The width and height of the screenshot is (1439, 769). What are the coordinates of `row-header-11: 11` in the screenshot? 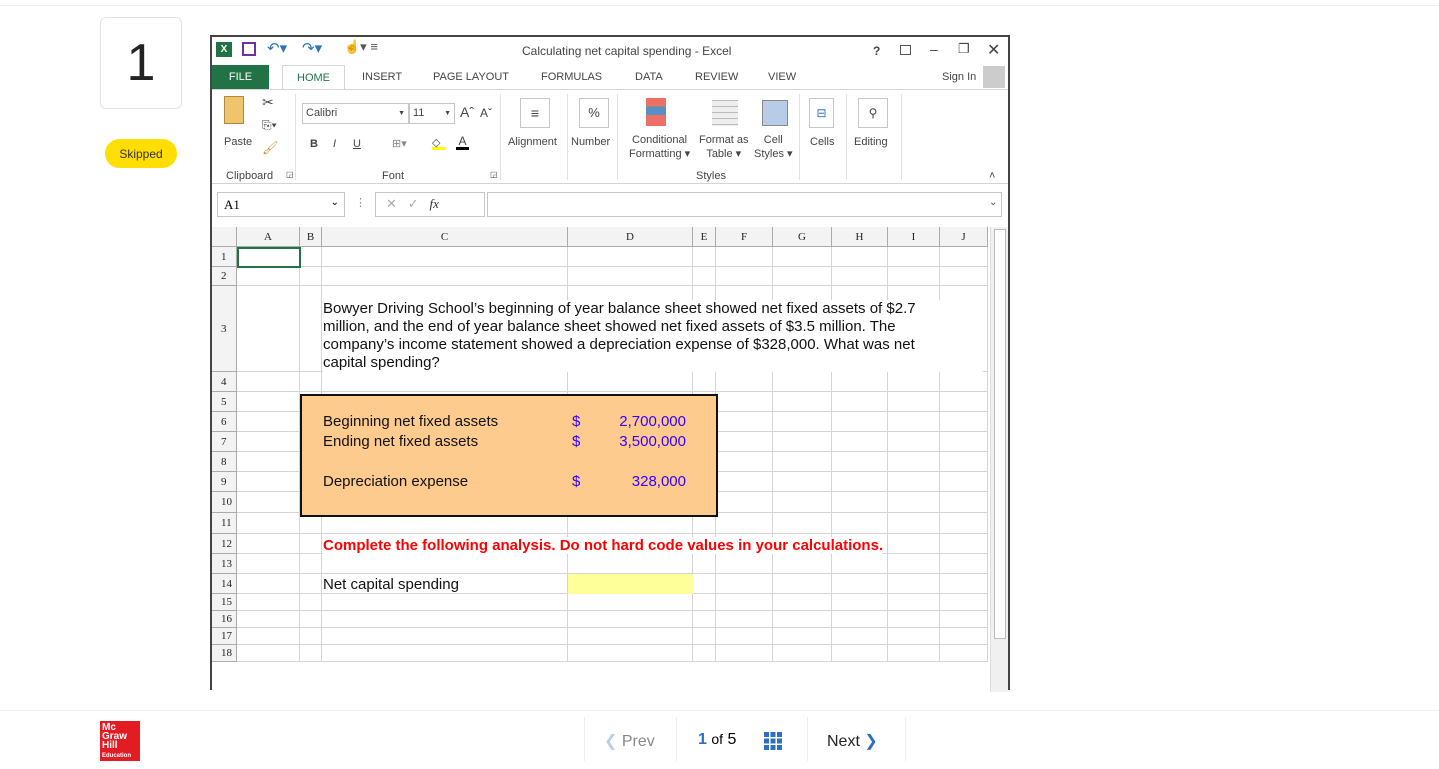 It's located at (224, 523).